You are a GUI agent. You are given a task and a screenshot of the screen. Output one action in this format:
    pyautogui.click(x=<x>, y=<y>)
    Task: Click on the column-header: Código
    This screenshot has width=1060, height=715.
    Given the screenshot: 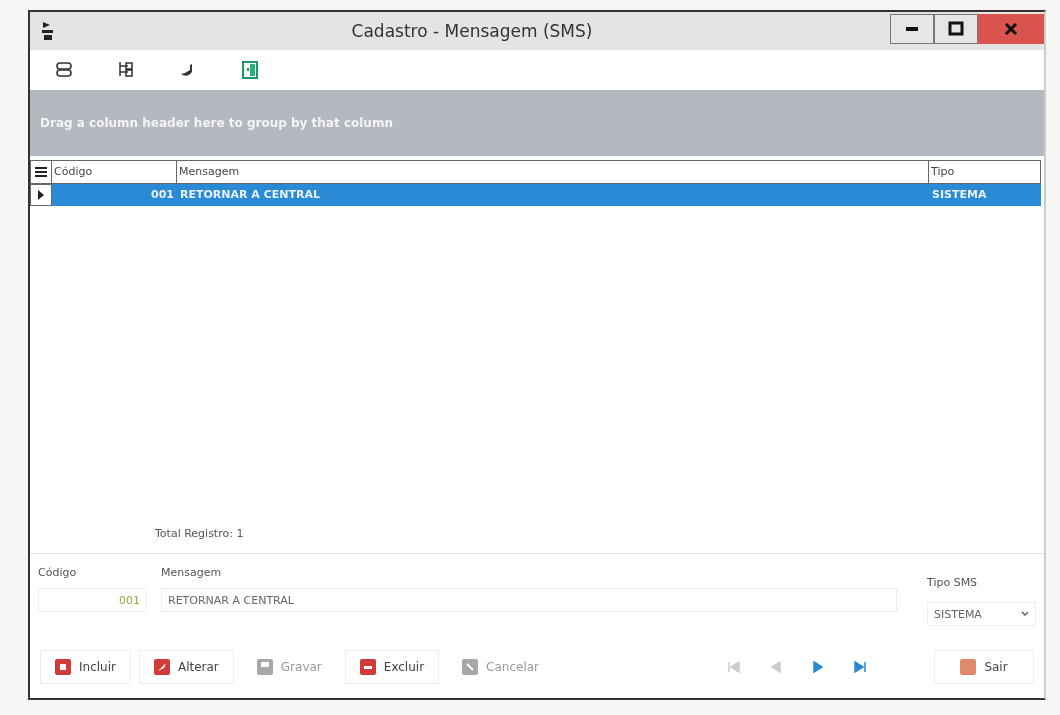 What is the action you would take?
    pyautogui.click(x=114, y=172)
    